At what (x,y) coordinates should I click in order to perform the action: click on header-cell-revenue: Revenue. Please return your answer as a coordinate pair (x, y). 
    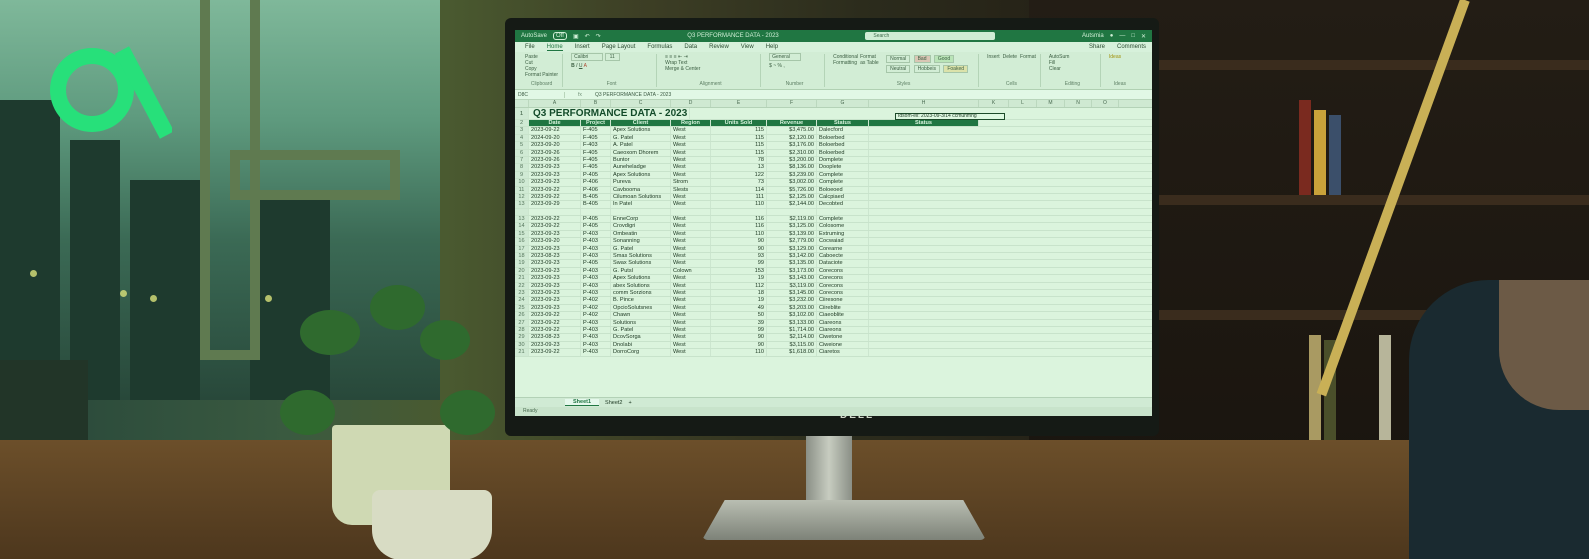
    Looking at the image, I should click on (792, 123).